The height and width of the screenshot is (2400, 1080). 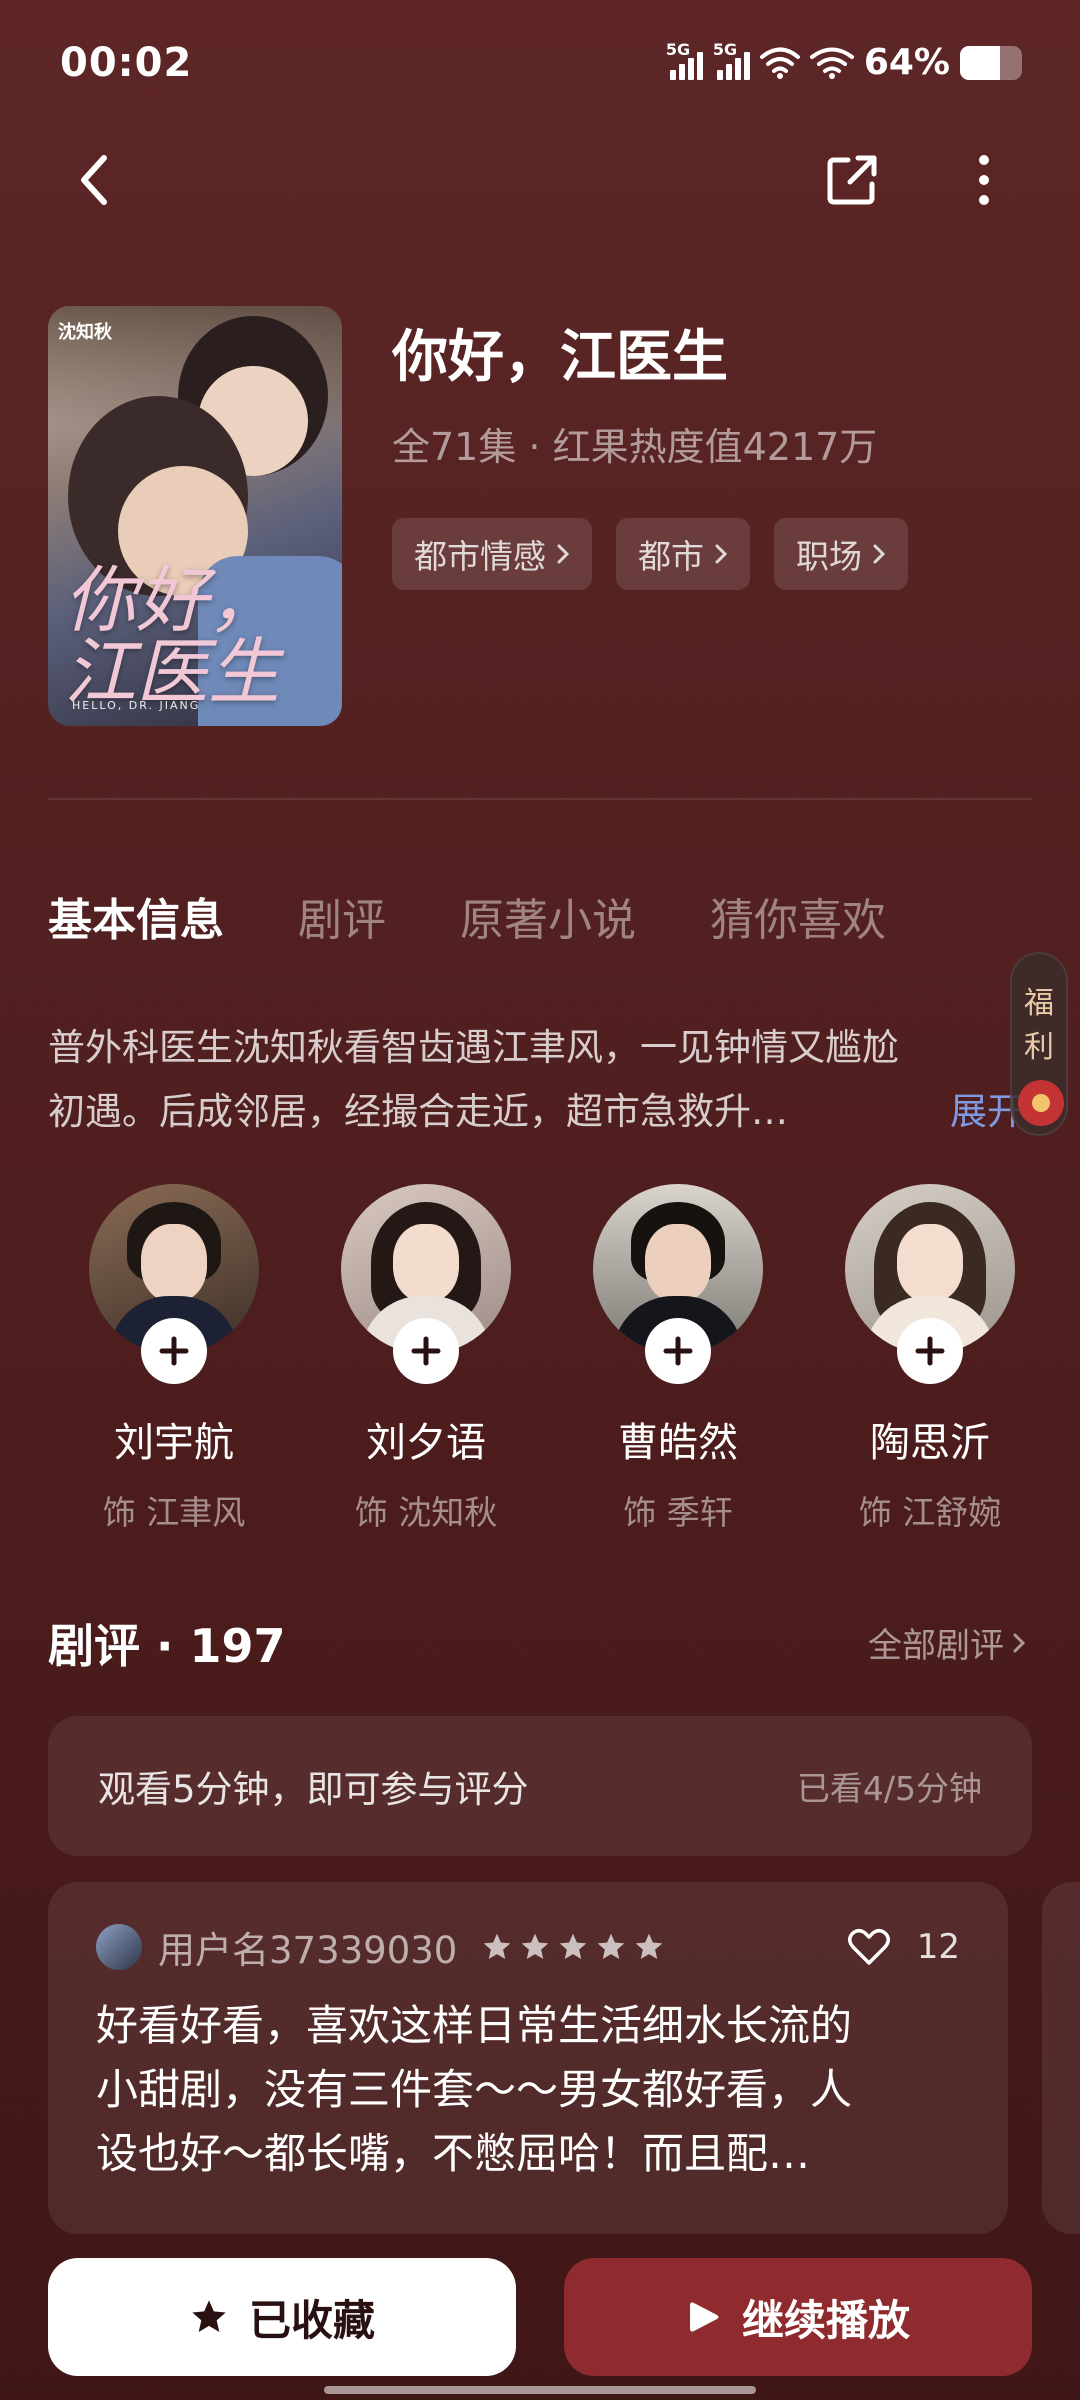 I want to click on rating-prompt-card: 观看5分钟，即可参与评分 已看4/5分钟, so click(x=540, y=1786).